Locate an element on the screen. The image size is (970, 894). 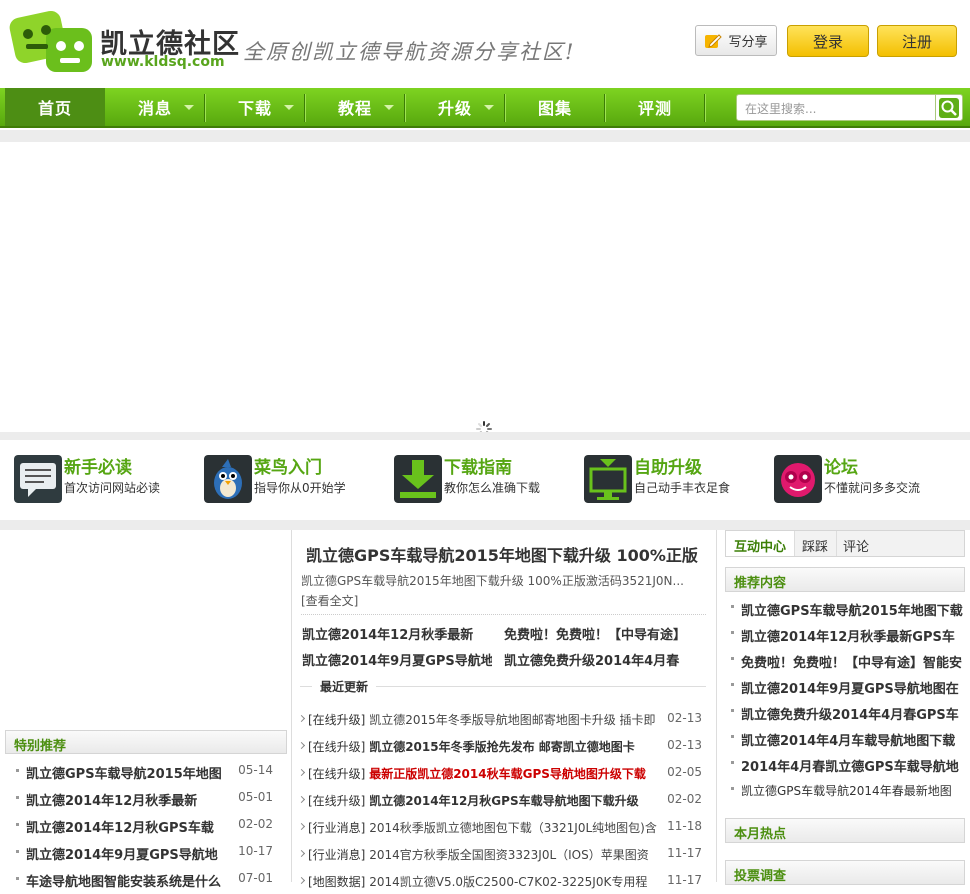
nav-download-caret-icon is located at coordinates (289, 107).